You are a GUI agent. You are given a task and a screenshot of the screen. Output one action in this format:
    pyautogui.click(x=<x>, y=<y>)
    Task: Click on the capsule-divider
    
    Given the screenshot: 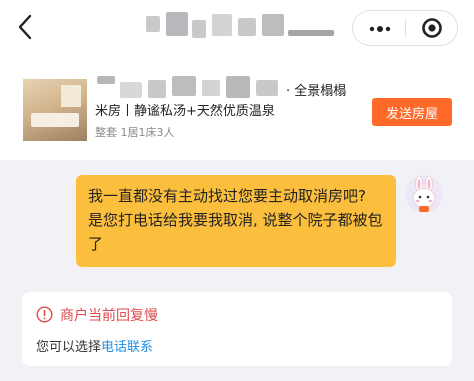 What is the action you would take?
    pyautogui.click(x=405, y=28)
    